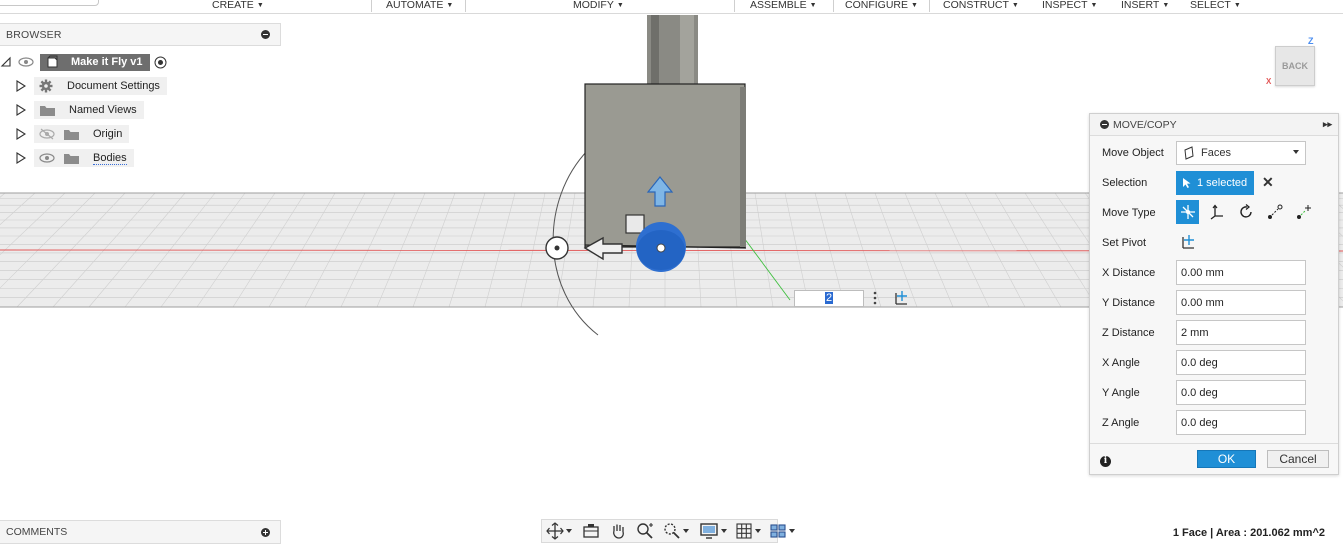  Describe the element at coordinates (1139, 423) in the screenshot. I see `z-angle-row: Z Angle` at that location.